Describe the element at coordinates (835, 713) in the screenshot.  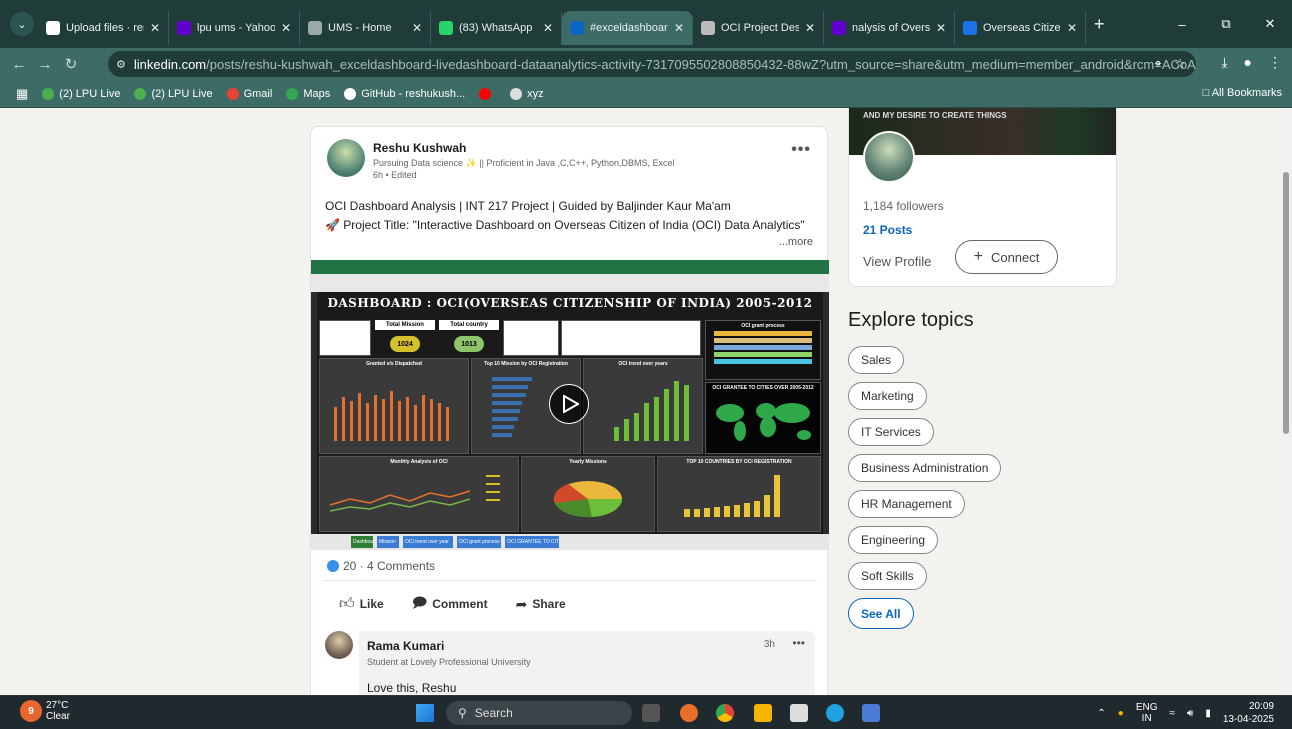
I see `edge-icon` at that location.